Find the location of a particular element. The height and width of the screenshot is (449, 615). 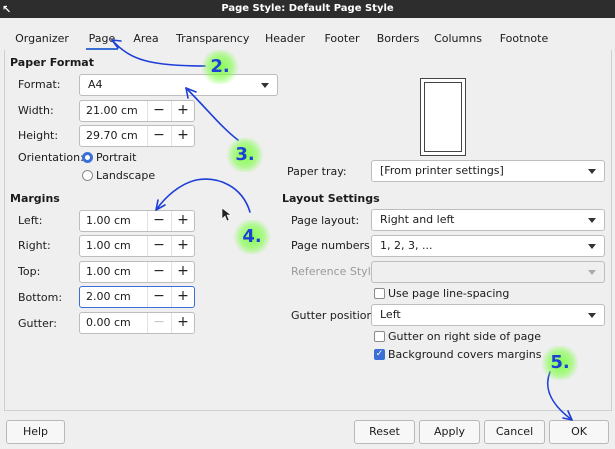

format-value: A4 is located at coordinates (95, 84).